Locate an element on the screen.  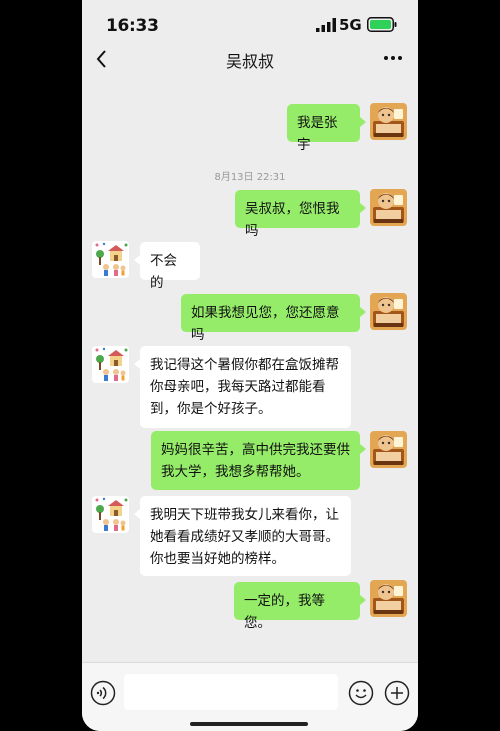
message-bubble: 我记得这个暑假你都在盒饭摊帮 你母亲吧，我每天路过都能看 到，你是个好孩子。 is located at coordinates (242, 387).